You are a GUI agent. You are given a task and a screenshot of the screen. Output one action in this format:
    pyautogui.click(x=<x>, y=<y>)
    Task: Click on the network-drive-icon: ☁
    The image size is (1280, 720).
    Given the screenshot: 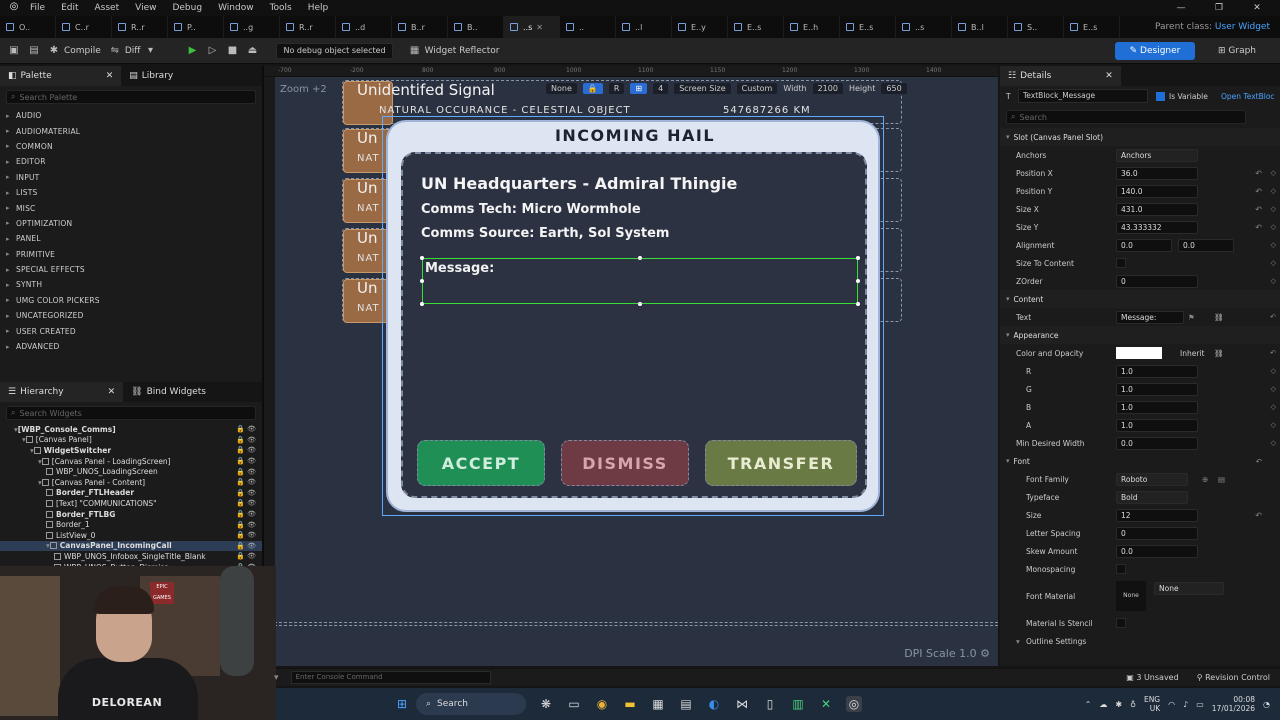 What is the action you would take?
    pyautogui.click(x=1103, y=704)
    